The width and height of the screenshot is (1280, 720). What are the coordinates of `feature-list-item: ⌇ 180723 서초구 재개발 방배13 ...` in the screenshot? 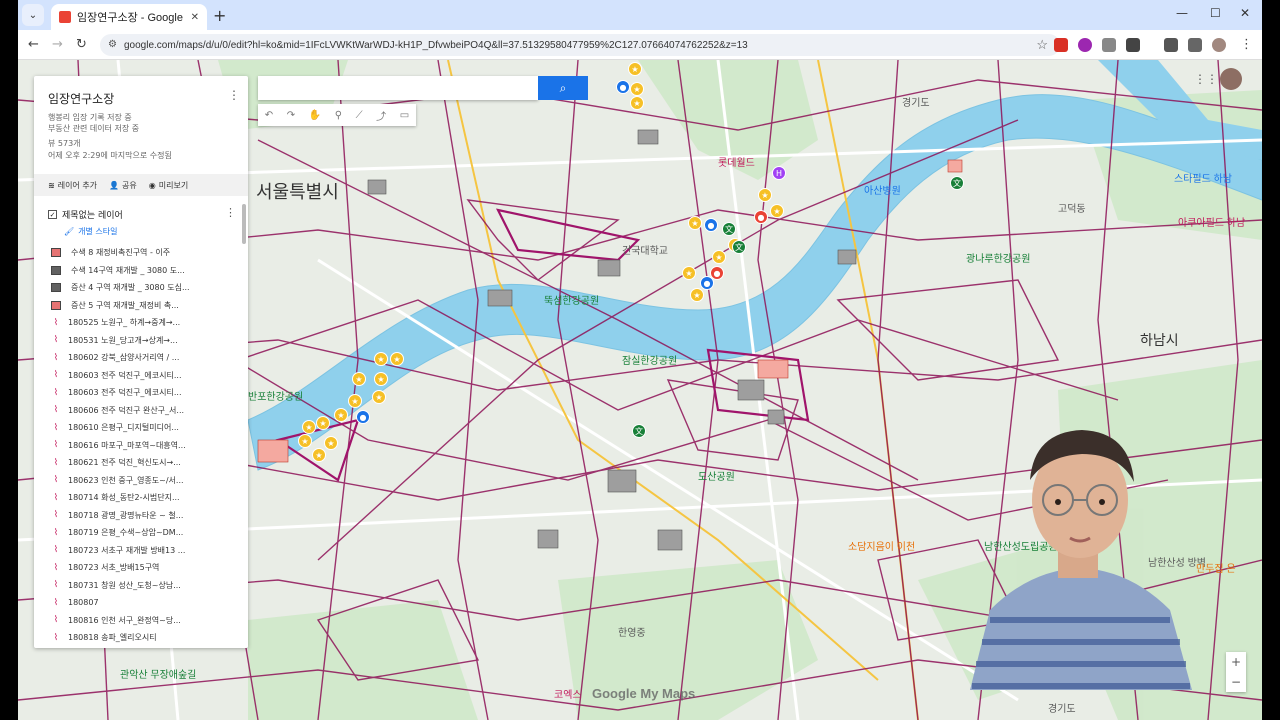 It's located at (143, 551).